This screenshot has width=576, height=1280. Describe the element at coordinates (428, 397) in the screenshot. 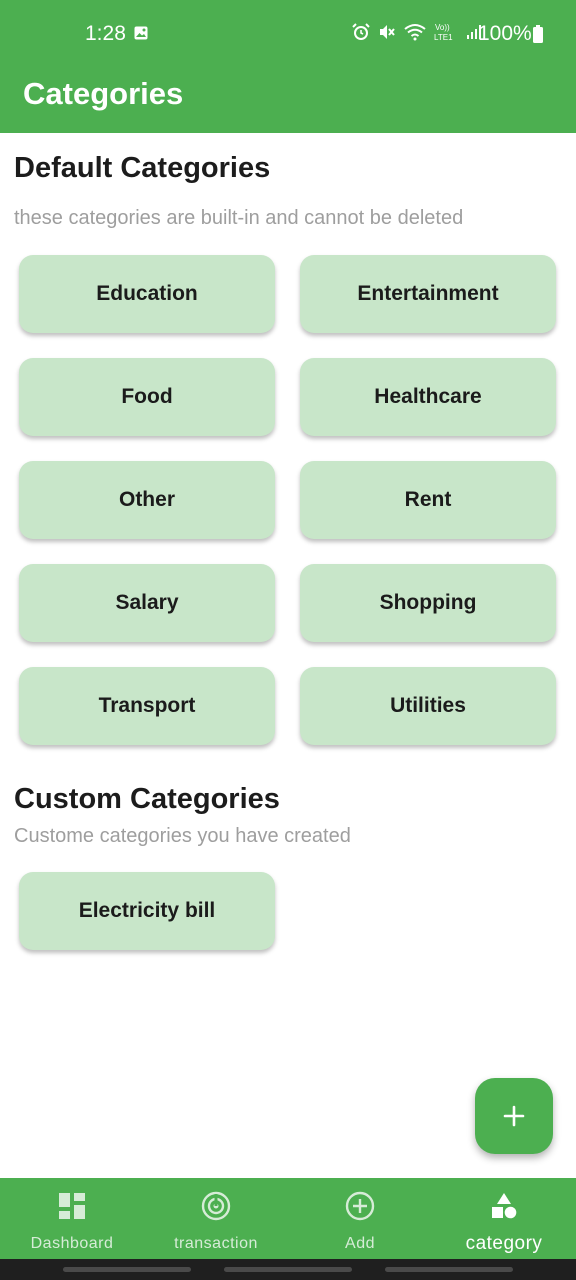

I see `category-chip-healthcare: Healthcare` at that location.